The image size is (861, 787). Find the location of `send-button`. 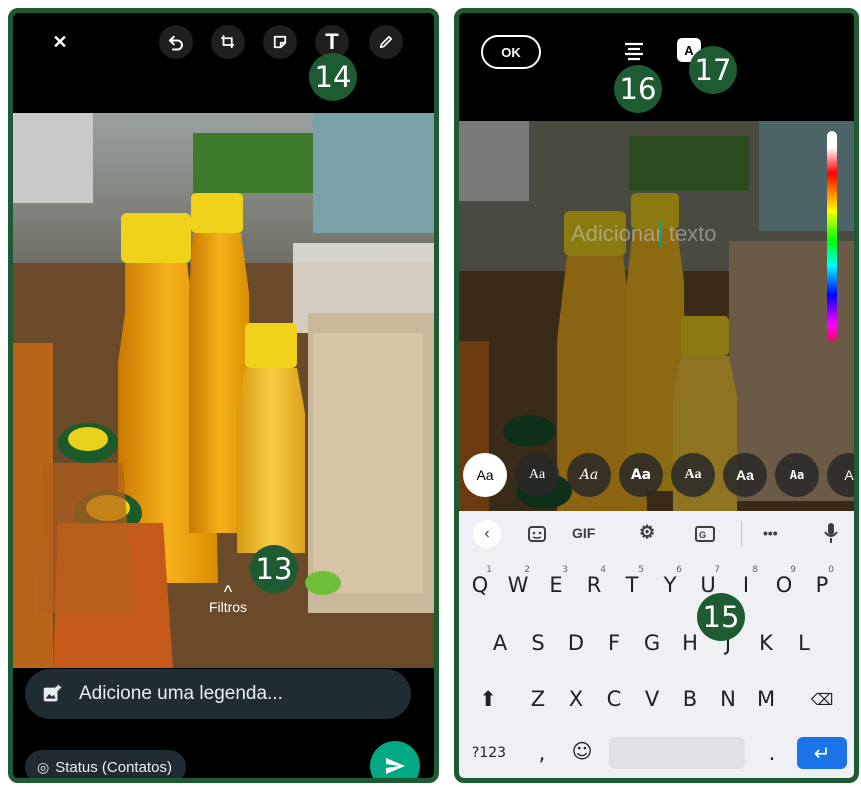

send-button is located at coordinates (395, 759).